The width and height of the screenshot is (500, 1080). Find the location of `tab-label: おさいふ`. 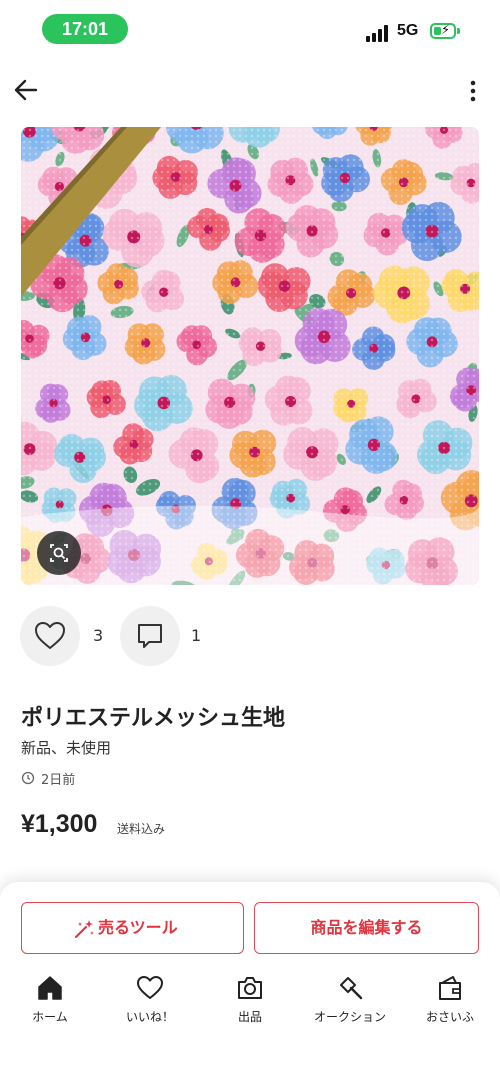

tab-label: おさいふ is located at coordinates (449, 1017).